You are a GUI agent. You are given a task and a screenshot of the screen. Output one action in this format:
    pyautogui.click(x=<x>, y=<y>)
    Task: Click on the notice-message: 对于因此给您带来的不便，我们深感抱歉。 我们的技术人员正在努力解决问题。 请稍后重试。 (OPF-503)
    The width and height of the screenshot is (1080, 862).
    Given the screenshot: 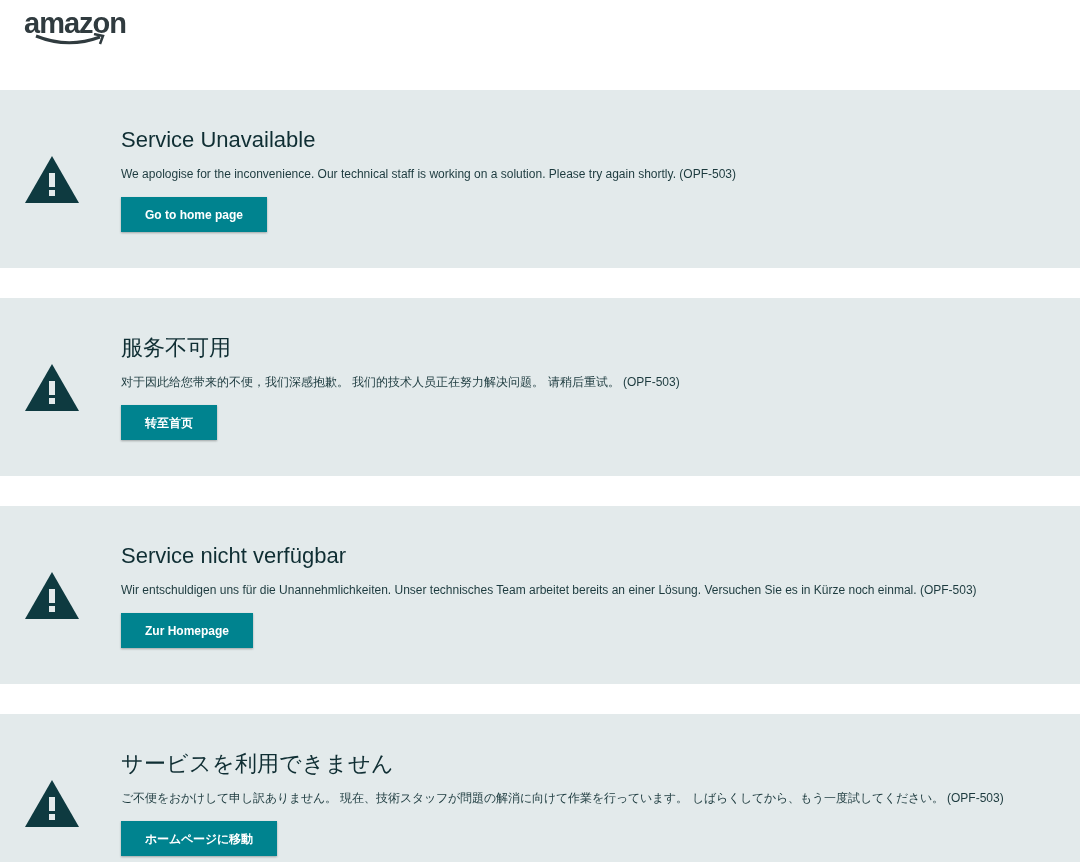 What is the action you would take?
    pyautogui.click(x=400, y=382)
    